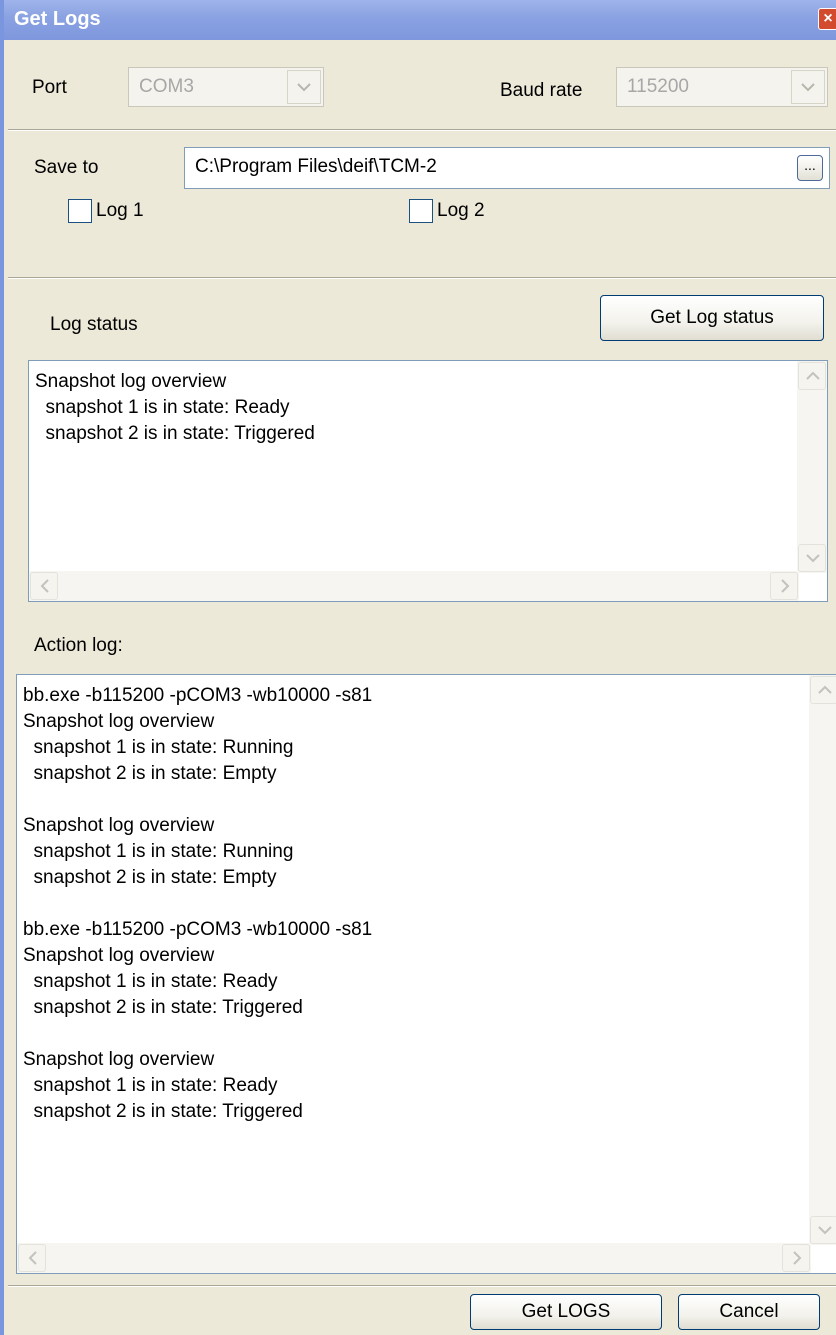  What do you see at coordinates (541, 90) in the screenshot?
I see `baud-rate-label: Baud rate` at bounding box center [541, 90].